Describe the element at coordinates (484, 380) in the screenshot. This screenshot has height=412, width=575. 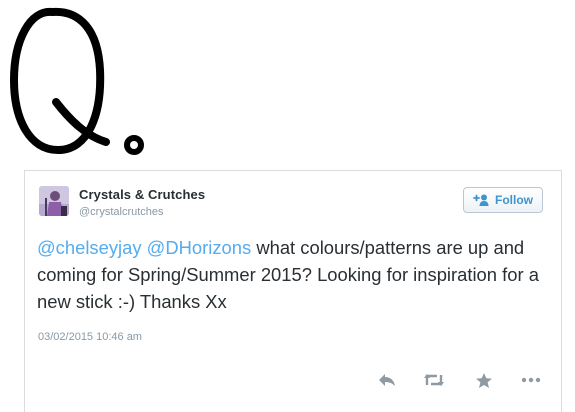
I see `favorite-star-icon` at that location.